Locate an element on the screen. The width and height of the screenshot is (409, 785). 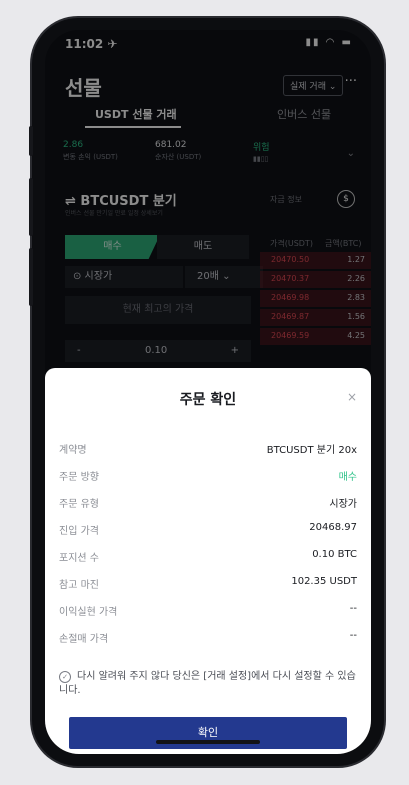
detail-label: 참고 마진 is located at coordinates (79, 585).